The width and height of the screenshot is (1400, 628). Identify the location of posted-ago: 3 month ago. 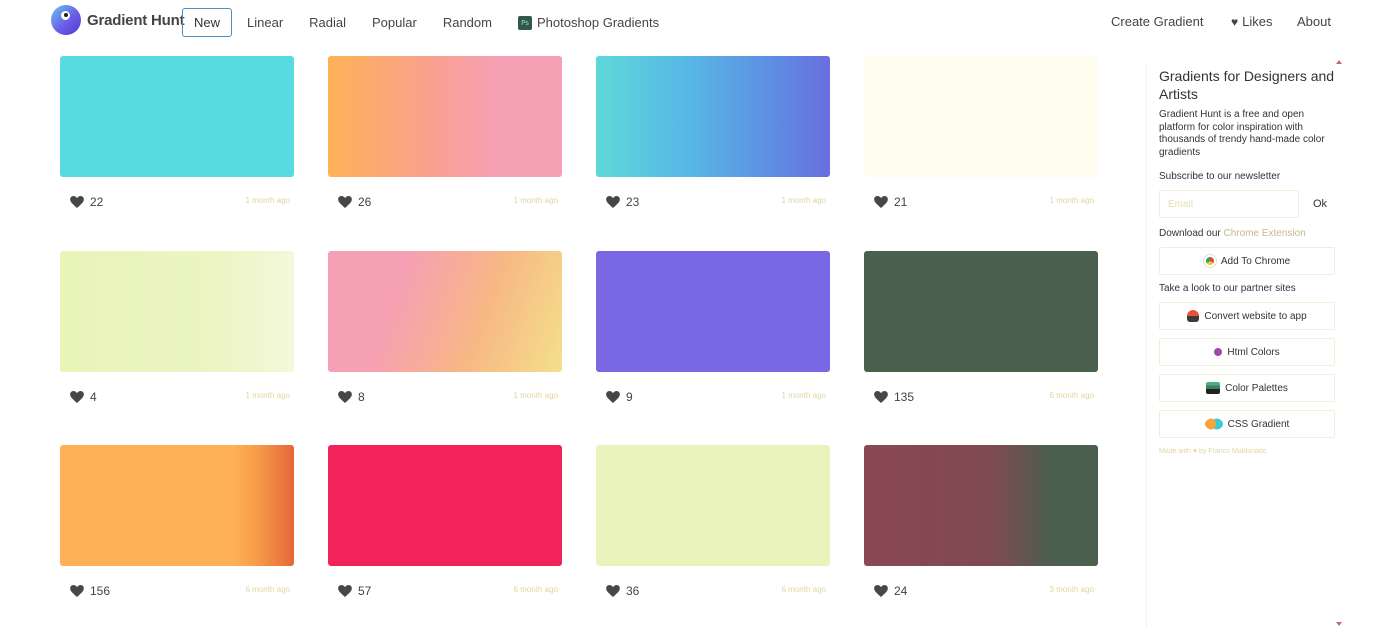
(1071, 589).